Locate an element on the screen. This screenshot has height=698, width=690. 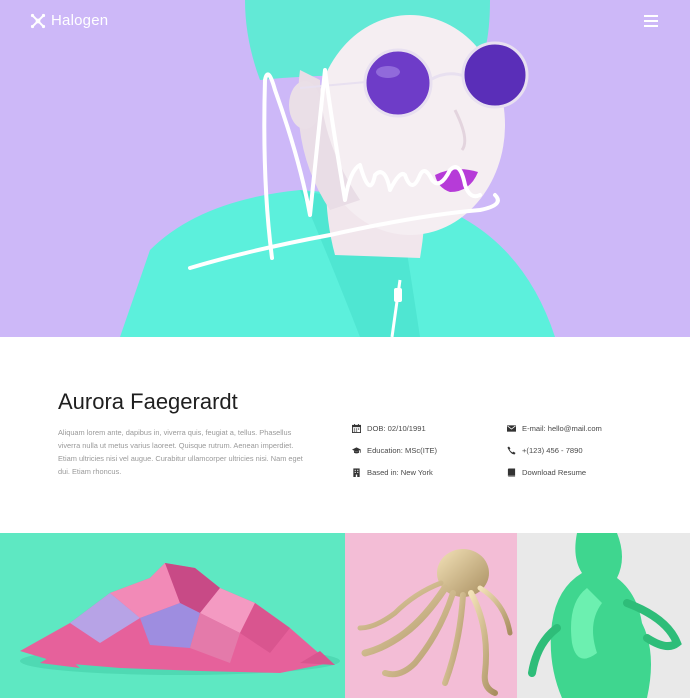
info-email: E-mail: hello@mail.com is located at coordinates (554, 428).